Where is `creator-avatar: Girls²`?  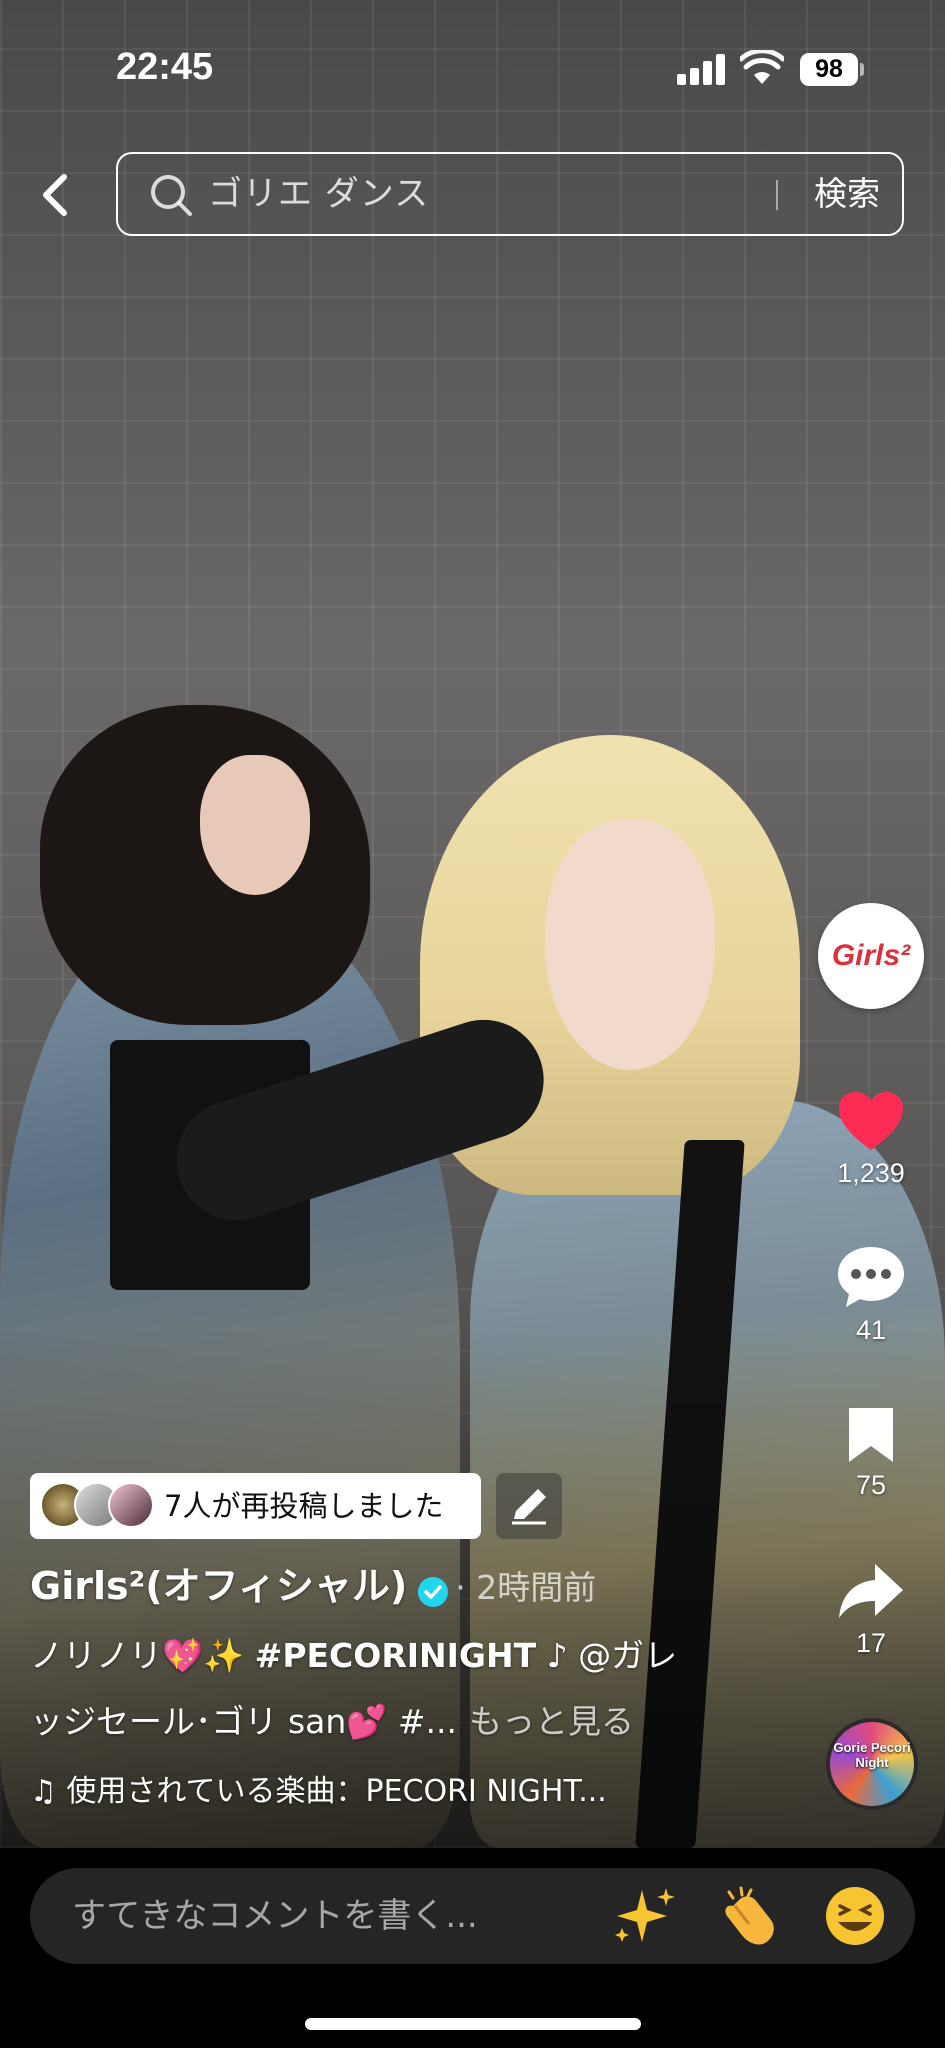
creator-avatar: Girls² is located at coordinates (871, 956).